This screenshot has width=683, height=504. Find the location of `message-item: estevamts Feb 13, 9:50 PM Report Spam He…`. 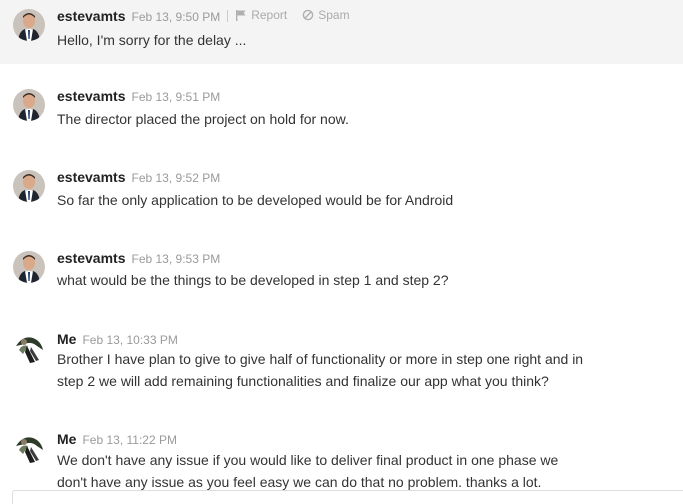

message-item: estevamts Feb 13, 9:50 PM Report Spam He… is located at coordinates (341, 32).